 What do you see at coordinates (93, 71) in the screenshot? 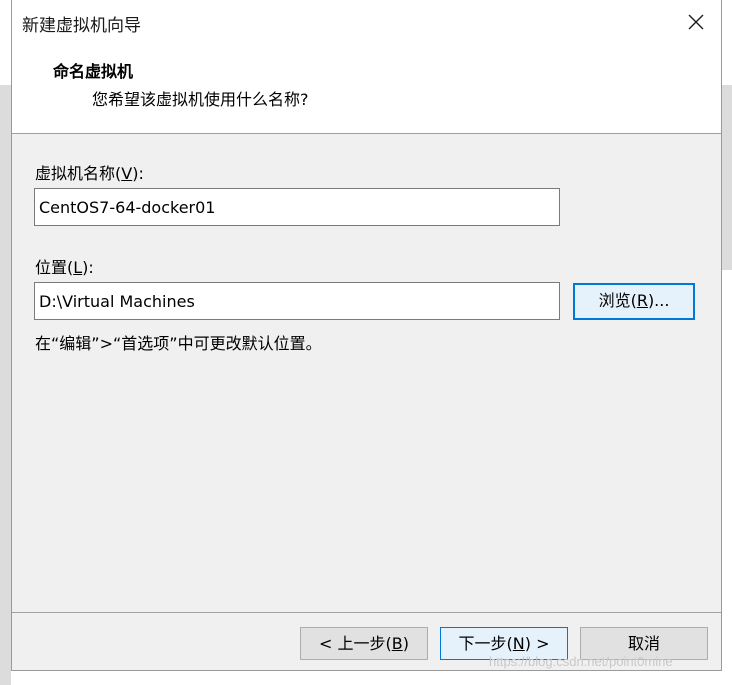
I see `page-title: 命名虚拟机` at bounding box center [93, 71].